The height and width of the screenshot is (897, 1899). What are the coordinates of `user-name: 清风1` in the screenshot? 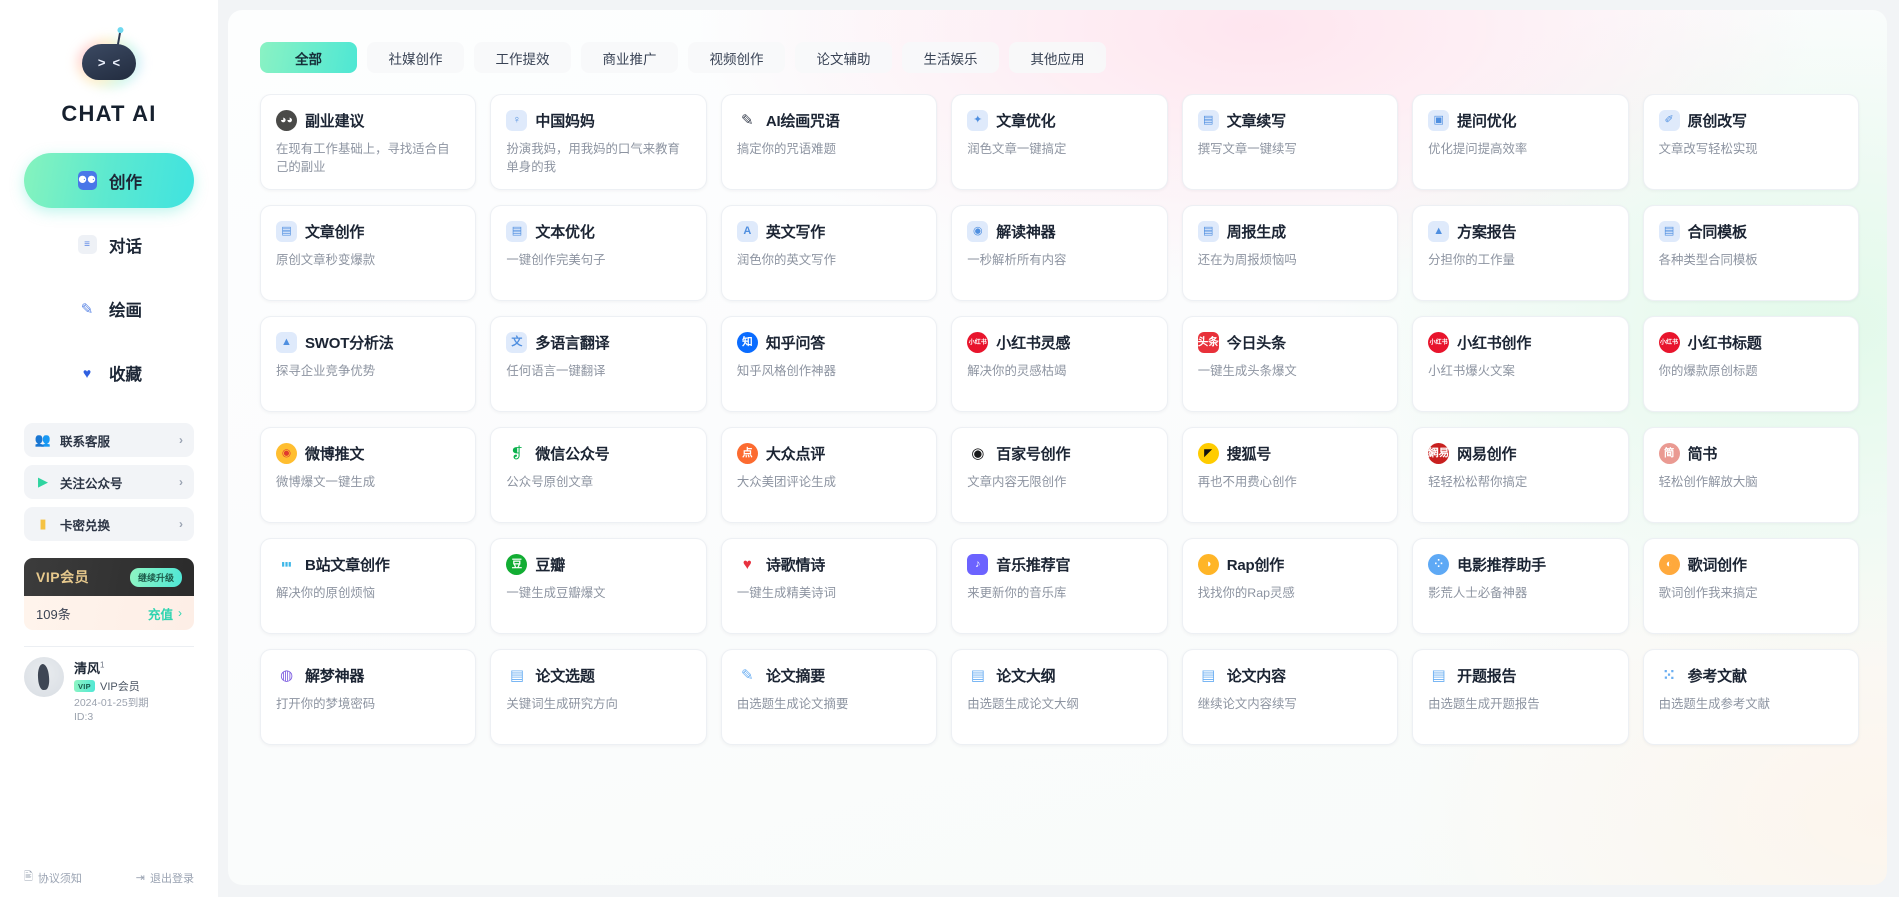 It's located at (111, 667).